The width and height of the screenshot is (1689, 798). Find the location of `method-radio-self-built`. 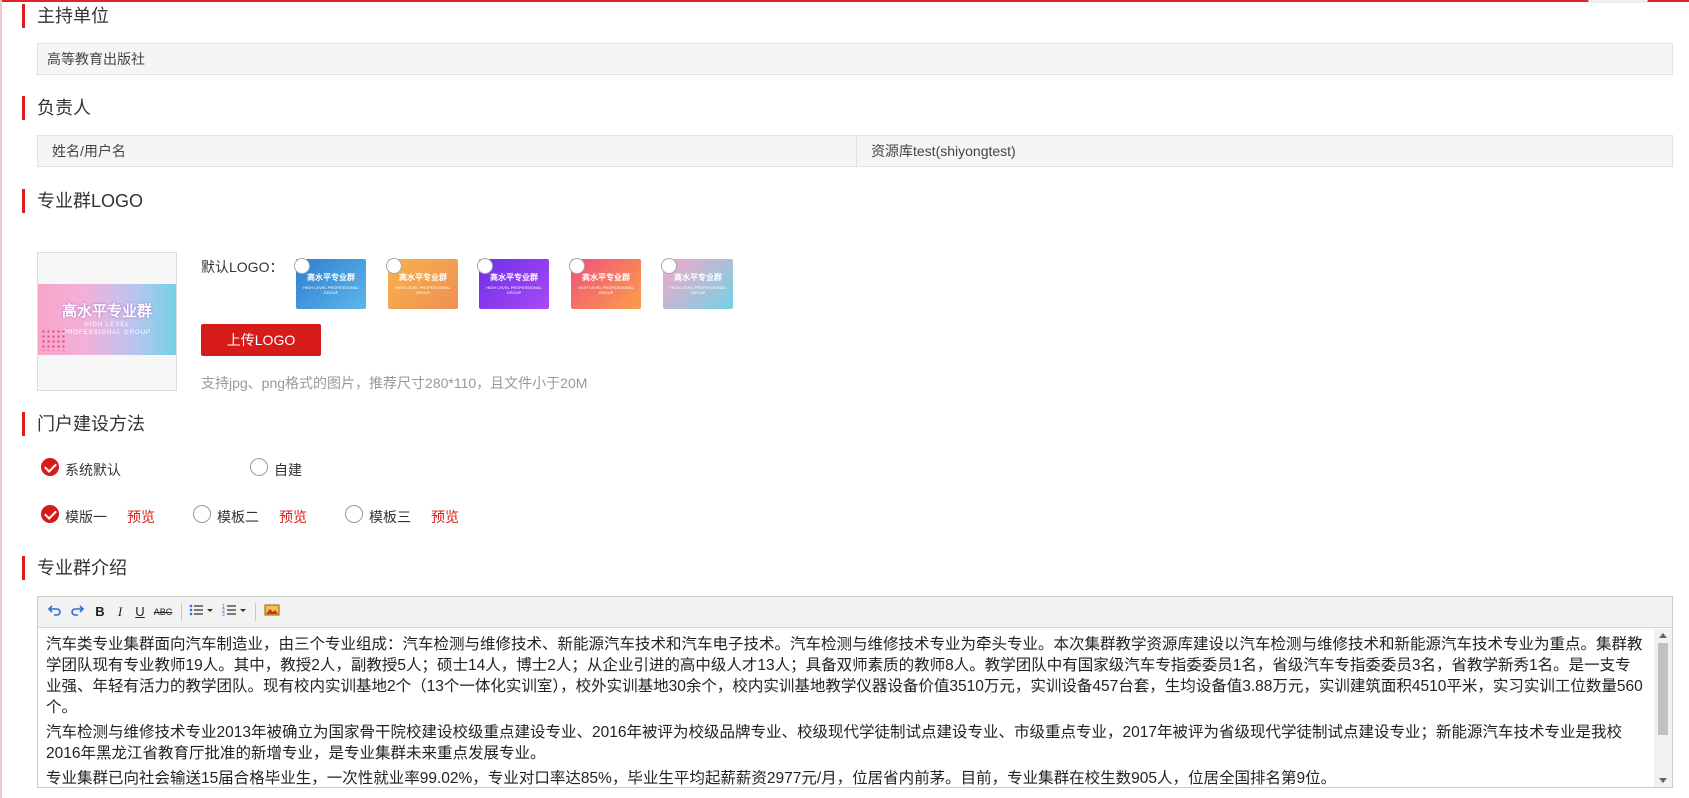

method-radio-self-built is located at coordinates (259, 467).